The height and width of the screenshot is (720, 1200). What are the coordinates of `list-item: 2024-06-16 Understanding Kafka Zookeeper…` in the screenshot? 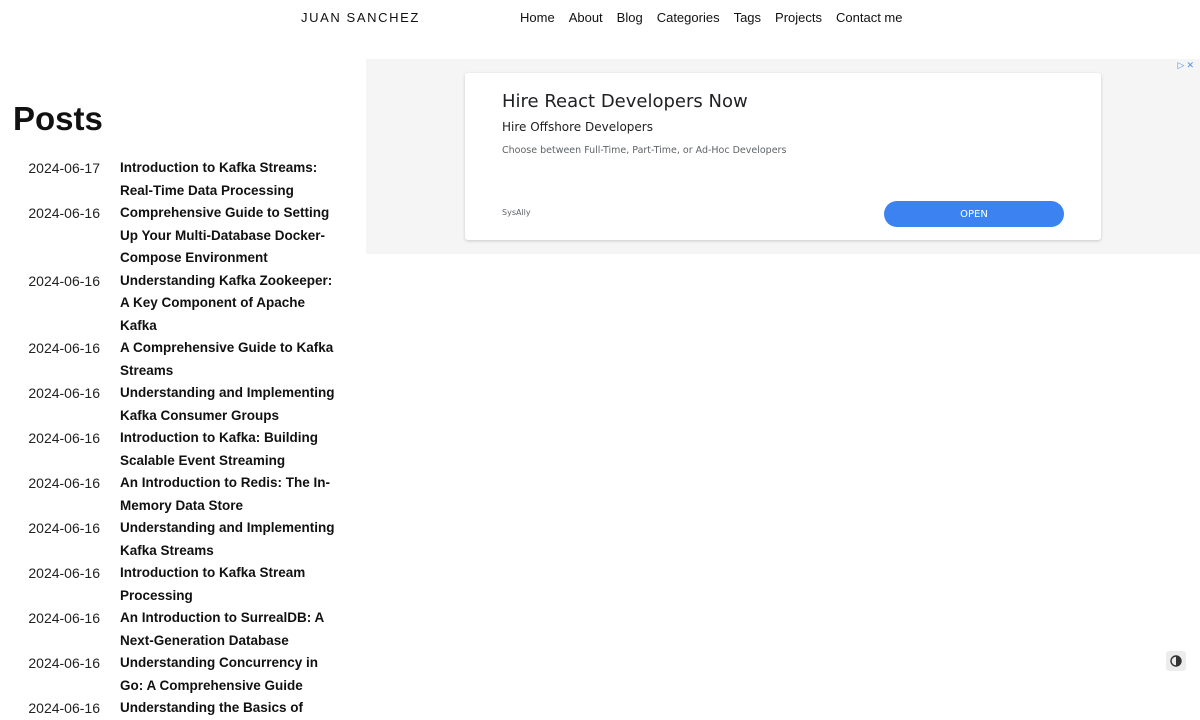 It's located at (180, 304).